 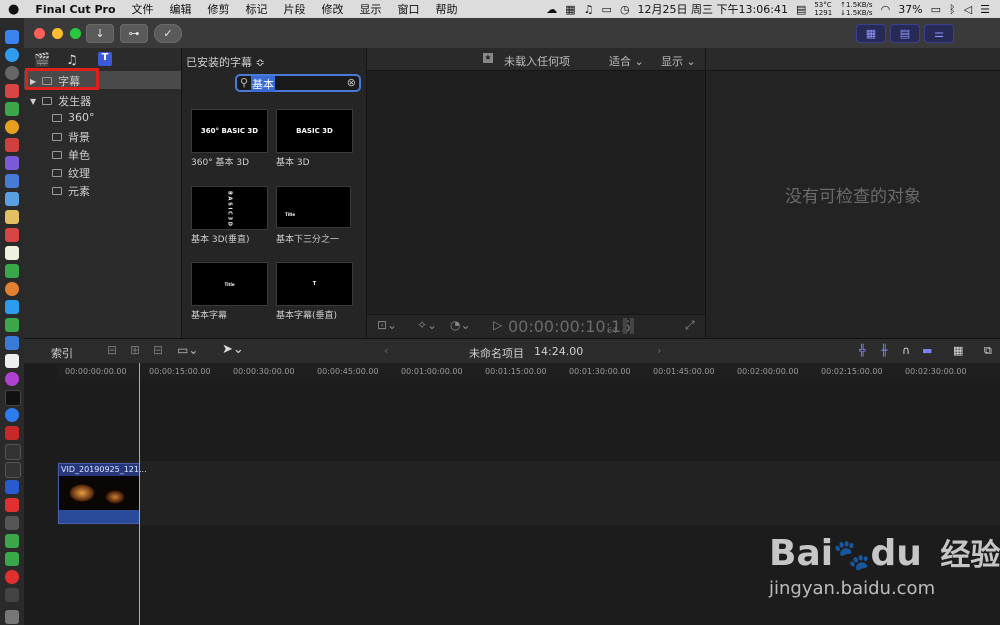 I want to click on temp-fan-readout: 53°C 1291, so click(x=823, y=9).